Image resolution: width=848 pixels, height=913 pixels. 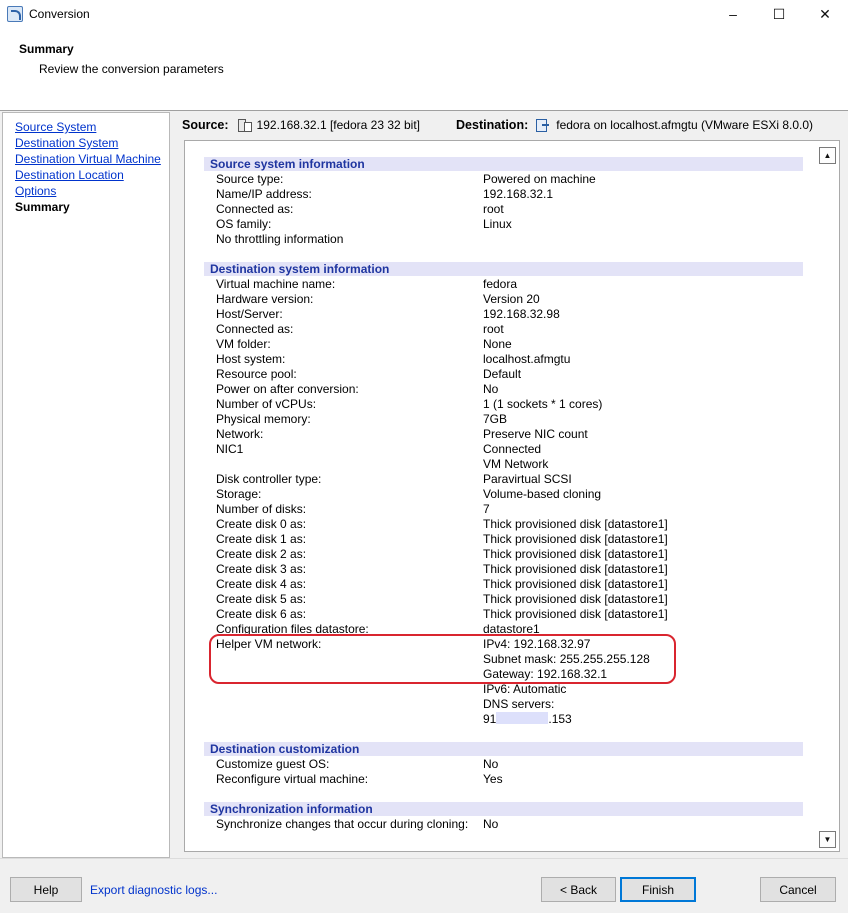 I want to click on summary-row: VM Network, so click(x=506, y=464).